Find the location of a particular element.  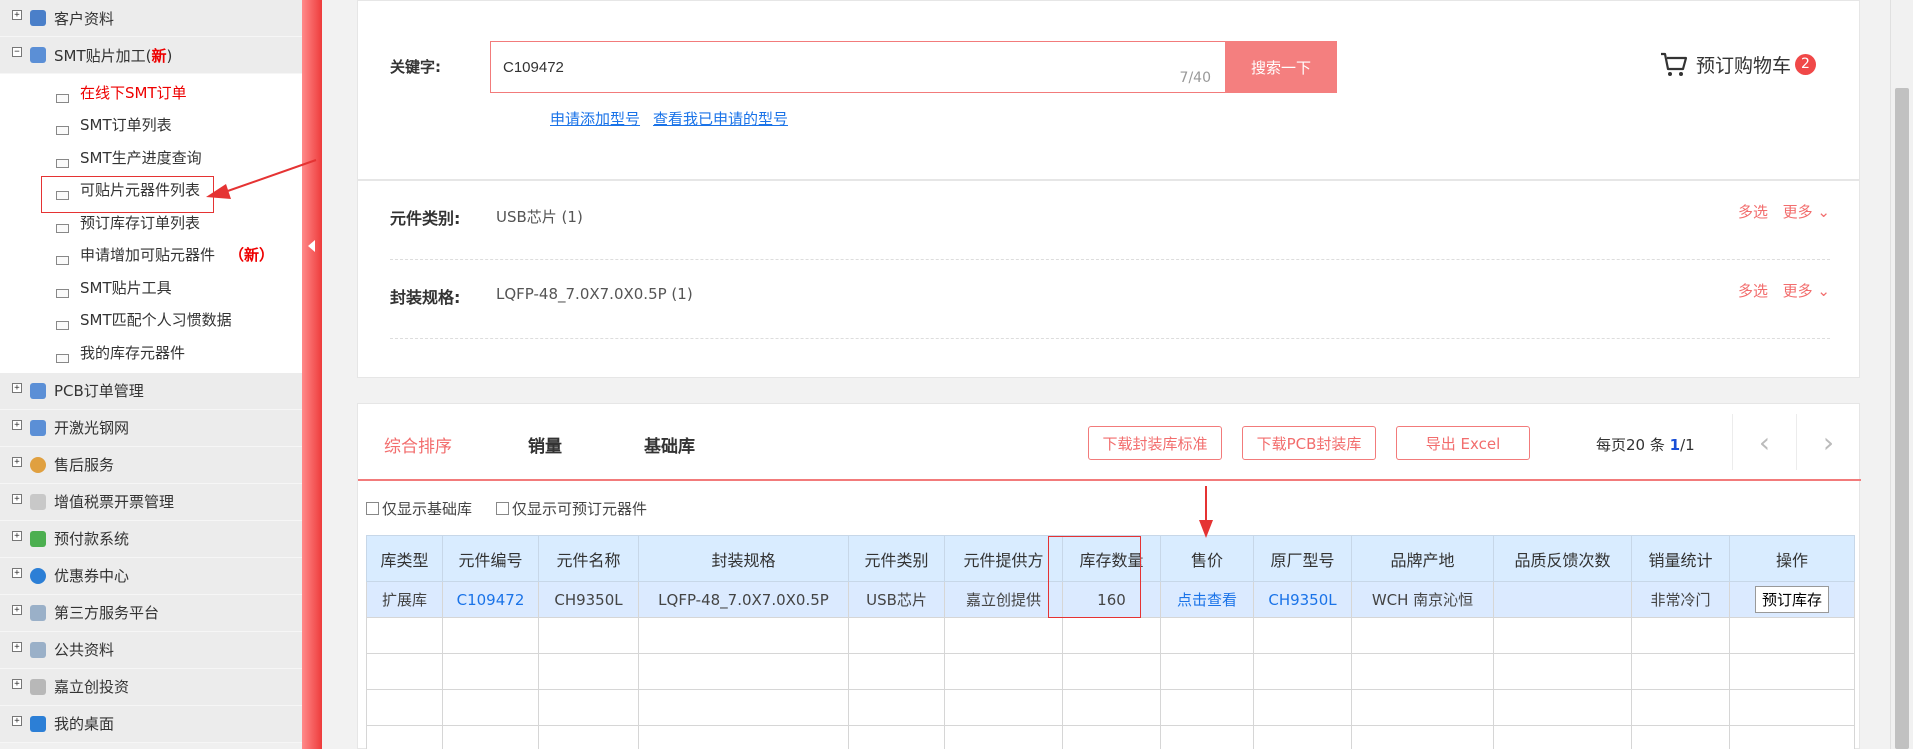

menu-smt: − SMT贴片加工(新) is located at coordinates (151, 55).